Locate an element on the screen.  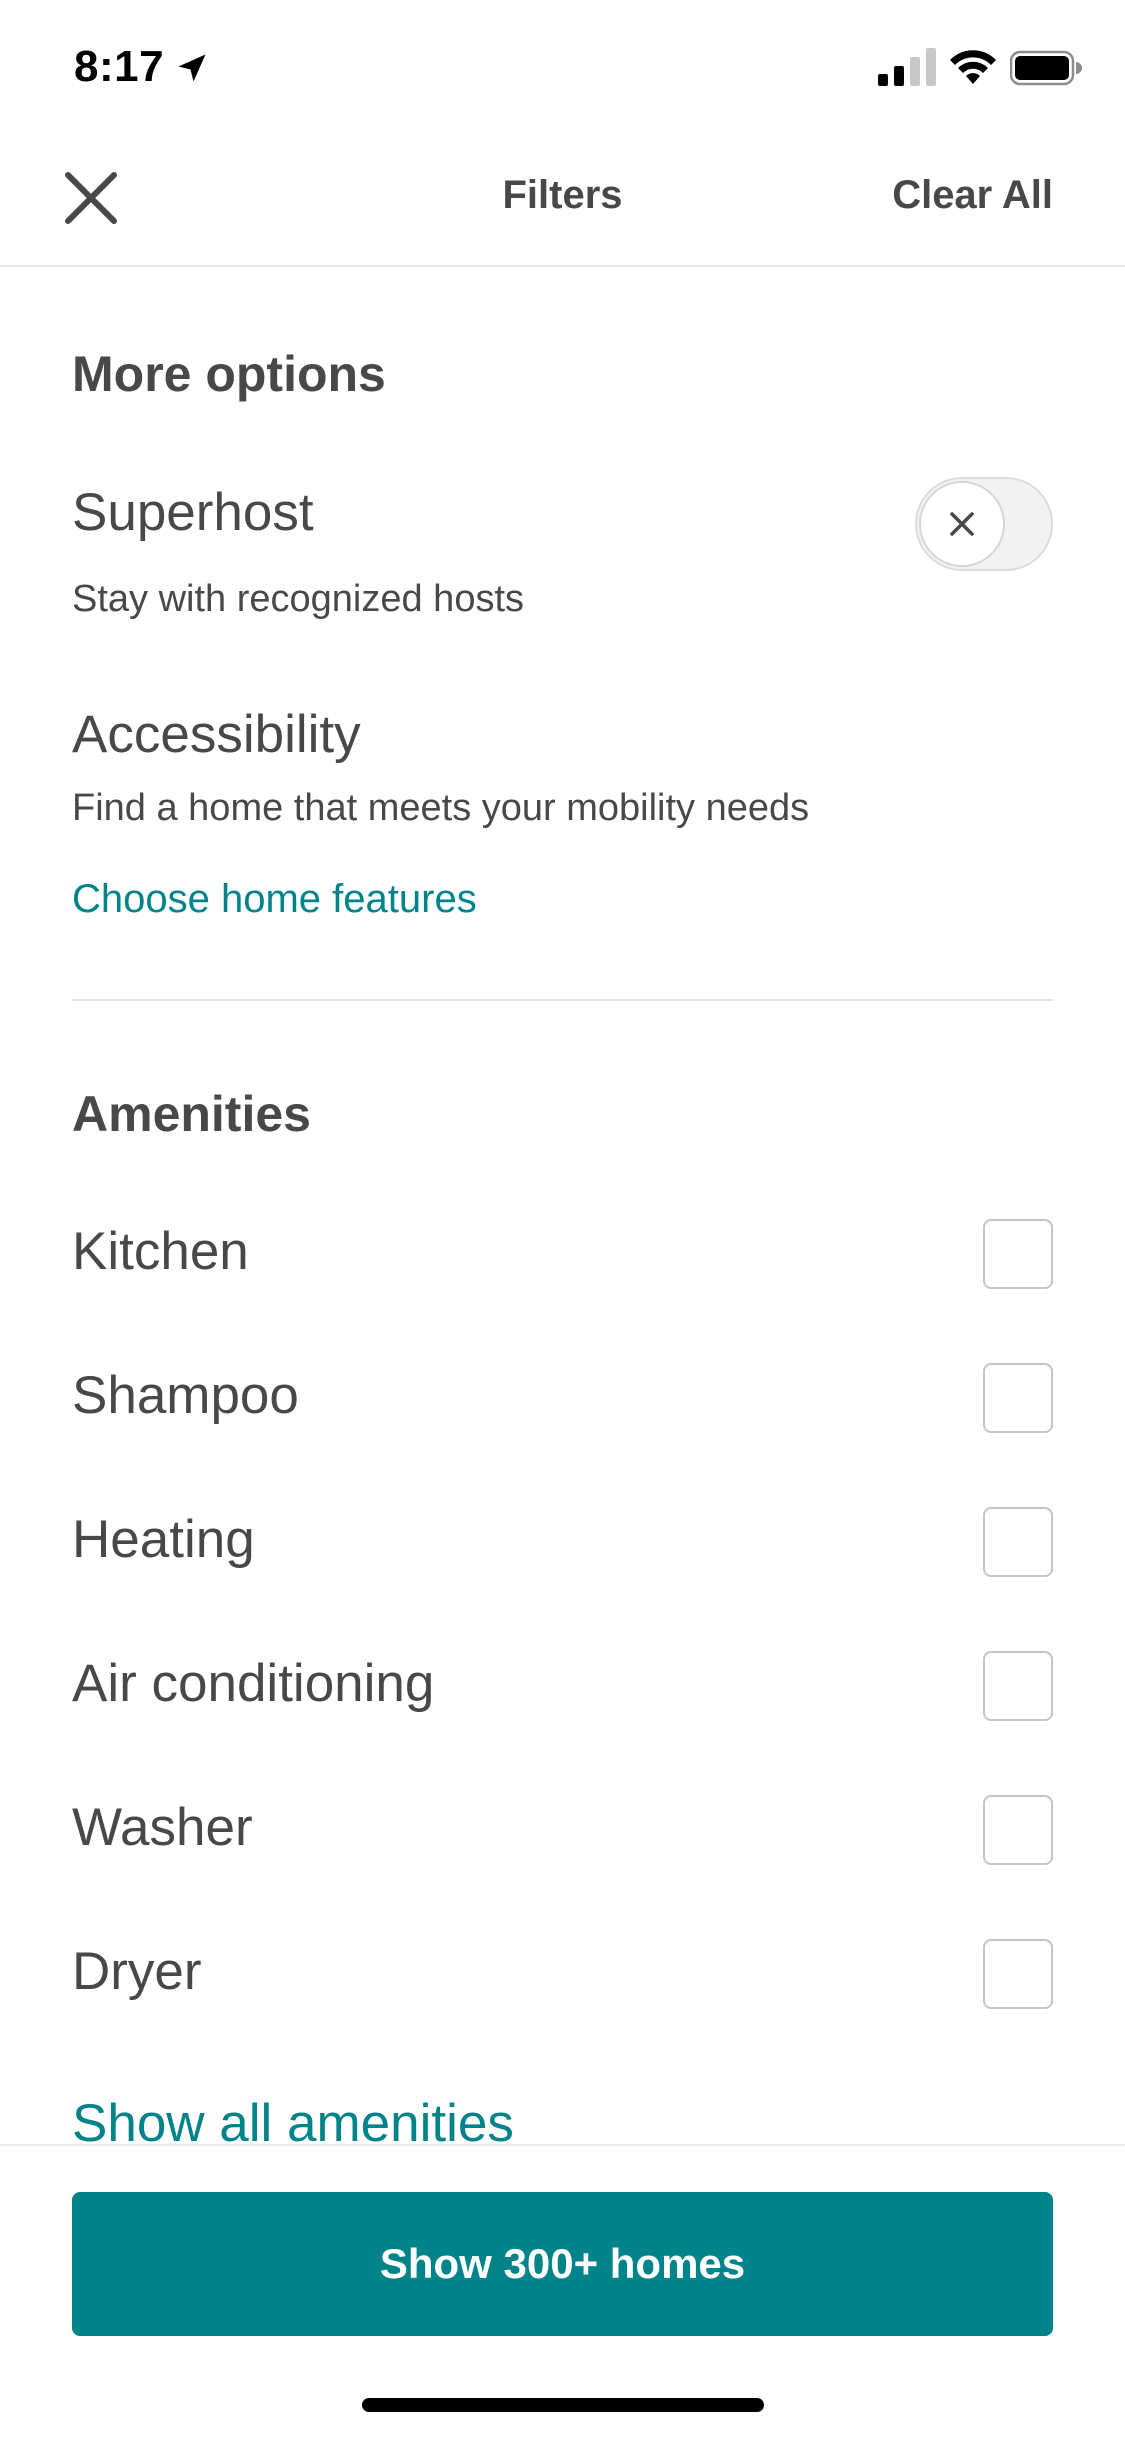
filters-header: Filters Clear All is located at coordinates (562, 201).